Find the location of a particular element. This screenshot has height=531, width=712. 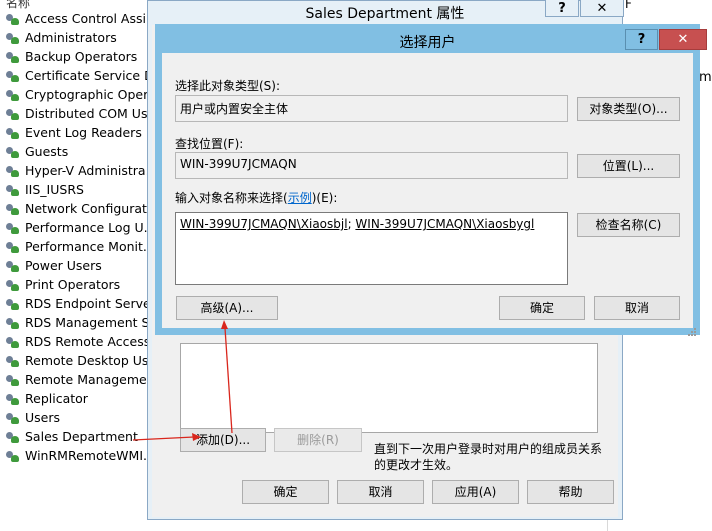

arrowhead-add-icon is located at coordinates (196, 437).